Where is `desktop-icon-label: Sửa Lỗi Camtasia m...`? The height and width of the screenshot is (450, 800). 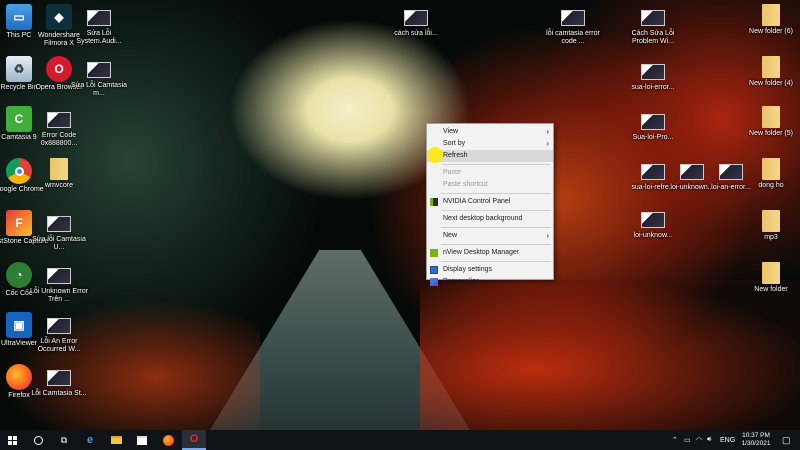
desktop-icon-label: Sửa Lỗi Camtasia m... is located at coordinates (99, 89).